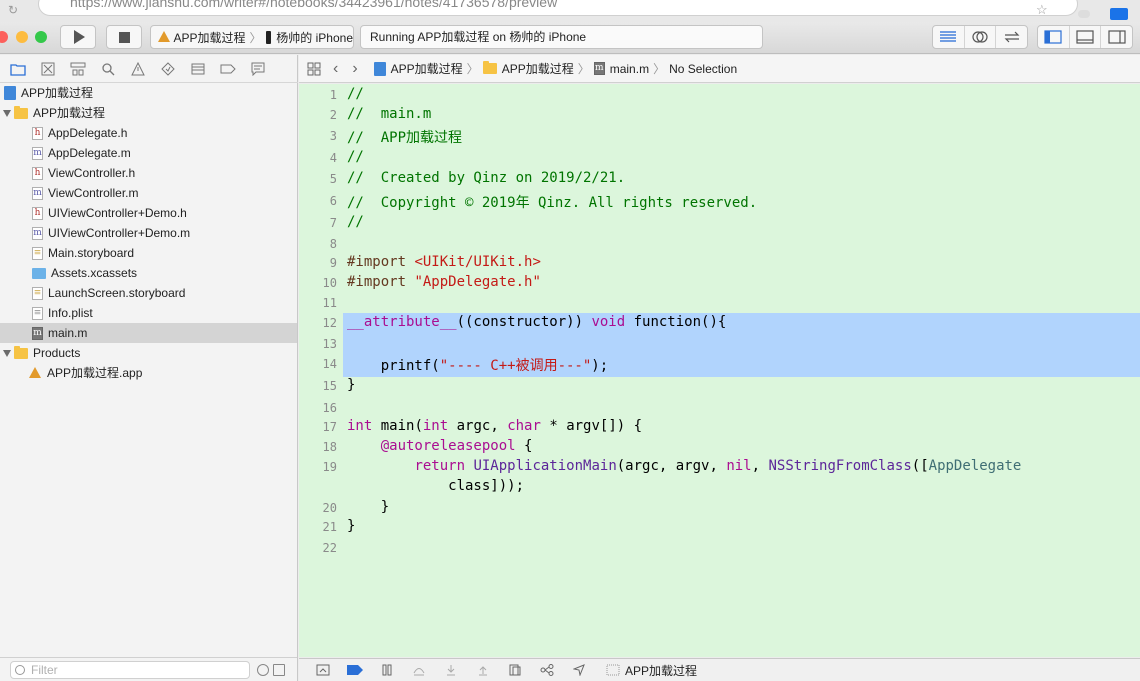 This screenshot has width=1140, height=681. Describe the element at coordinates (1116, 37) in the screenshot. I see `toggle-inspector-button` at that location.